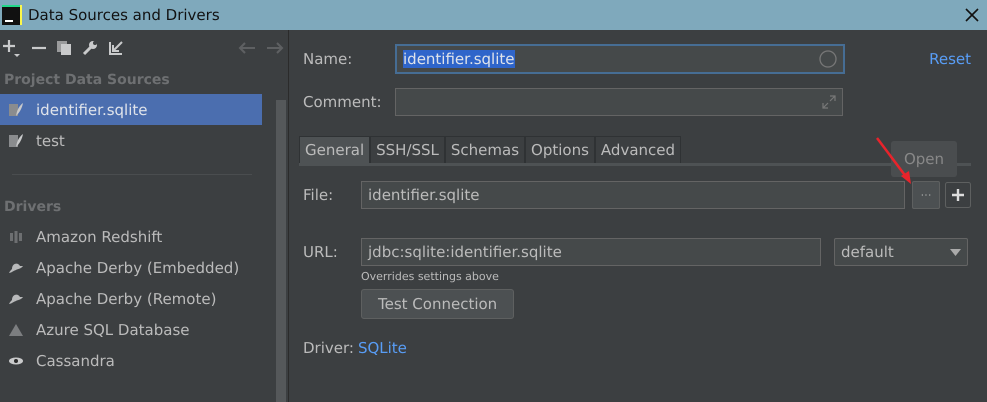 This screenshot has height=402, width=987. I want to click on tab: General, so click(334, 149).